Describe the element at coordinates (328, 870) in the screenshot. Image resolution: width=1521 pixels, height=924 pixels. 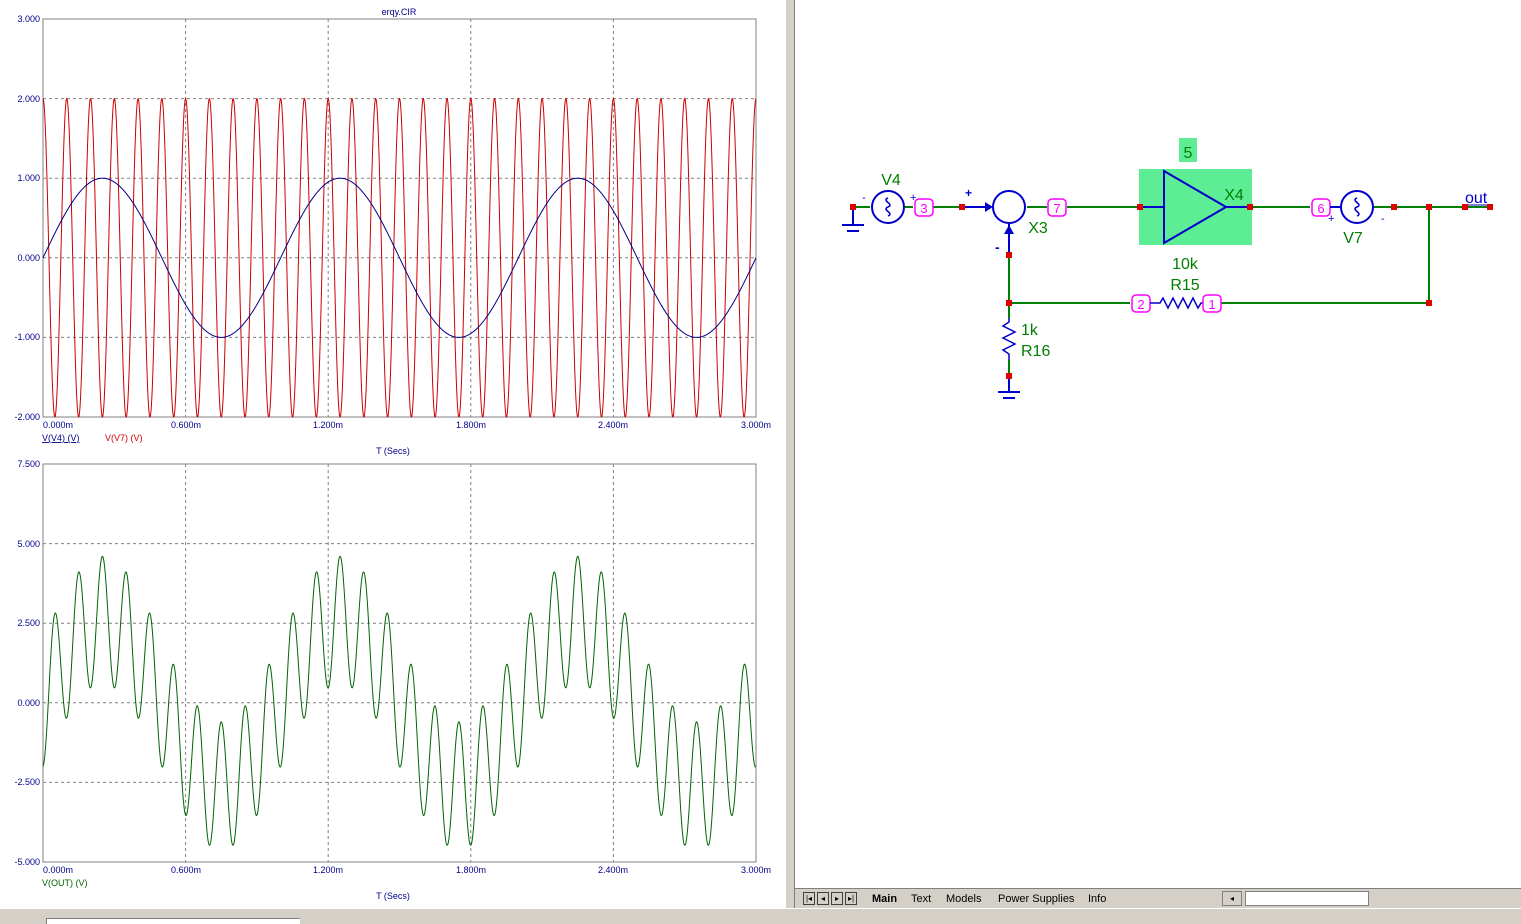
I see `bottom-x-tick: 1.200m` at that location.